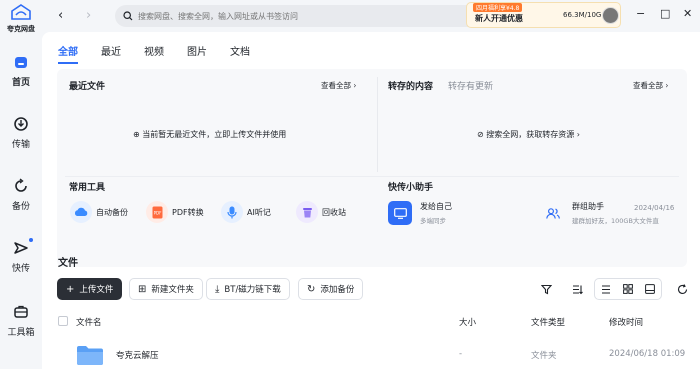 The image size is (700, 369). I want to click on tool-auto-backup: 自动备份, so click(99, 212).